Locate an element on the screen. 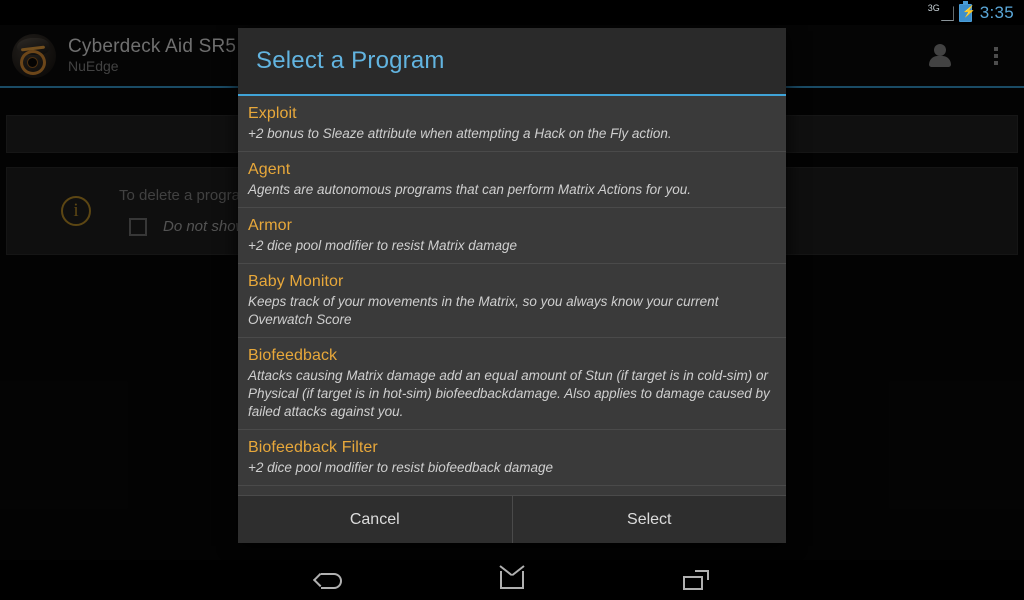  recents-rect-back is located at coordinates (702, 575).